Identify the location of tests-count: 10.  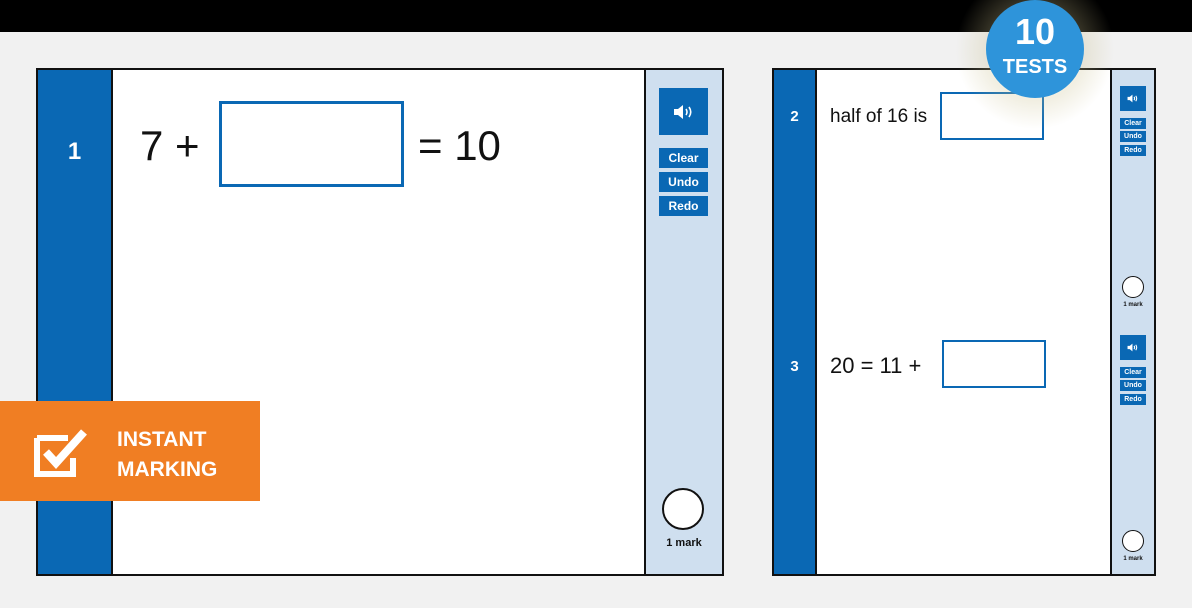
(1035, 31).